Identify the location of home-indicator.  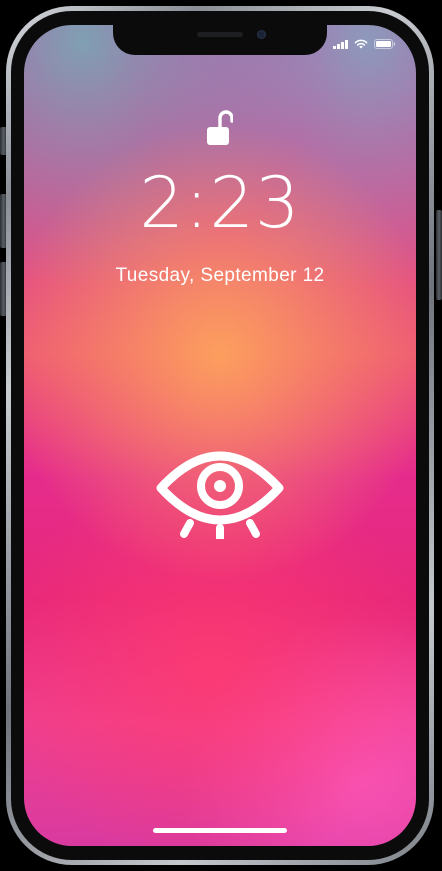
(220, 830).